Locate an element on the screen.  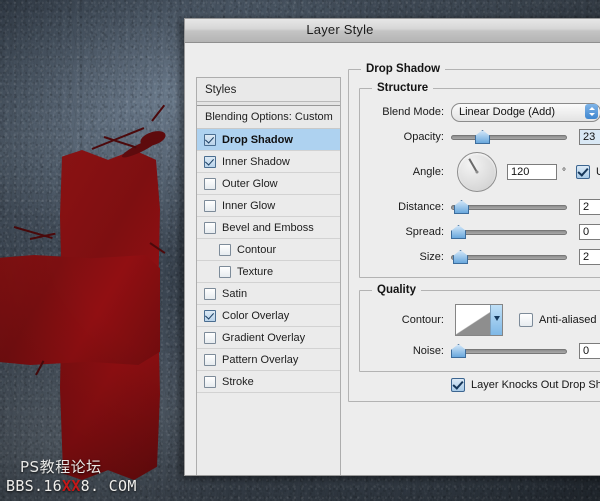
opacity-slider-track is located at coordinates (509, 137).